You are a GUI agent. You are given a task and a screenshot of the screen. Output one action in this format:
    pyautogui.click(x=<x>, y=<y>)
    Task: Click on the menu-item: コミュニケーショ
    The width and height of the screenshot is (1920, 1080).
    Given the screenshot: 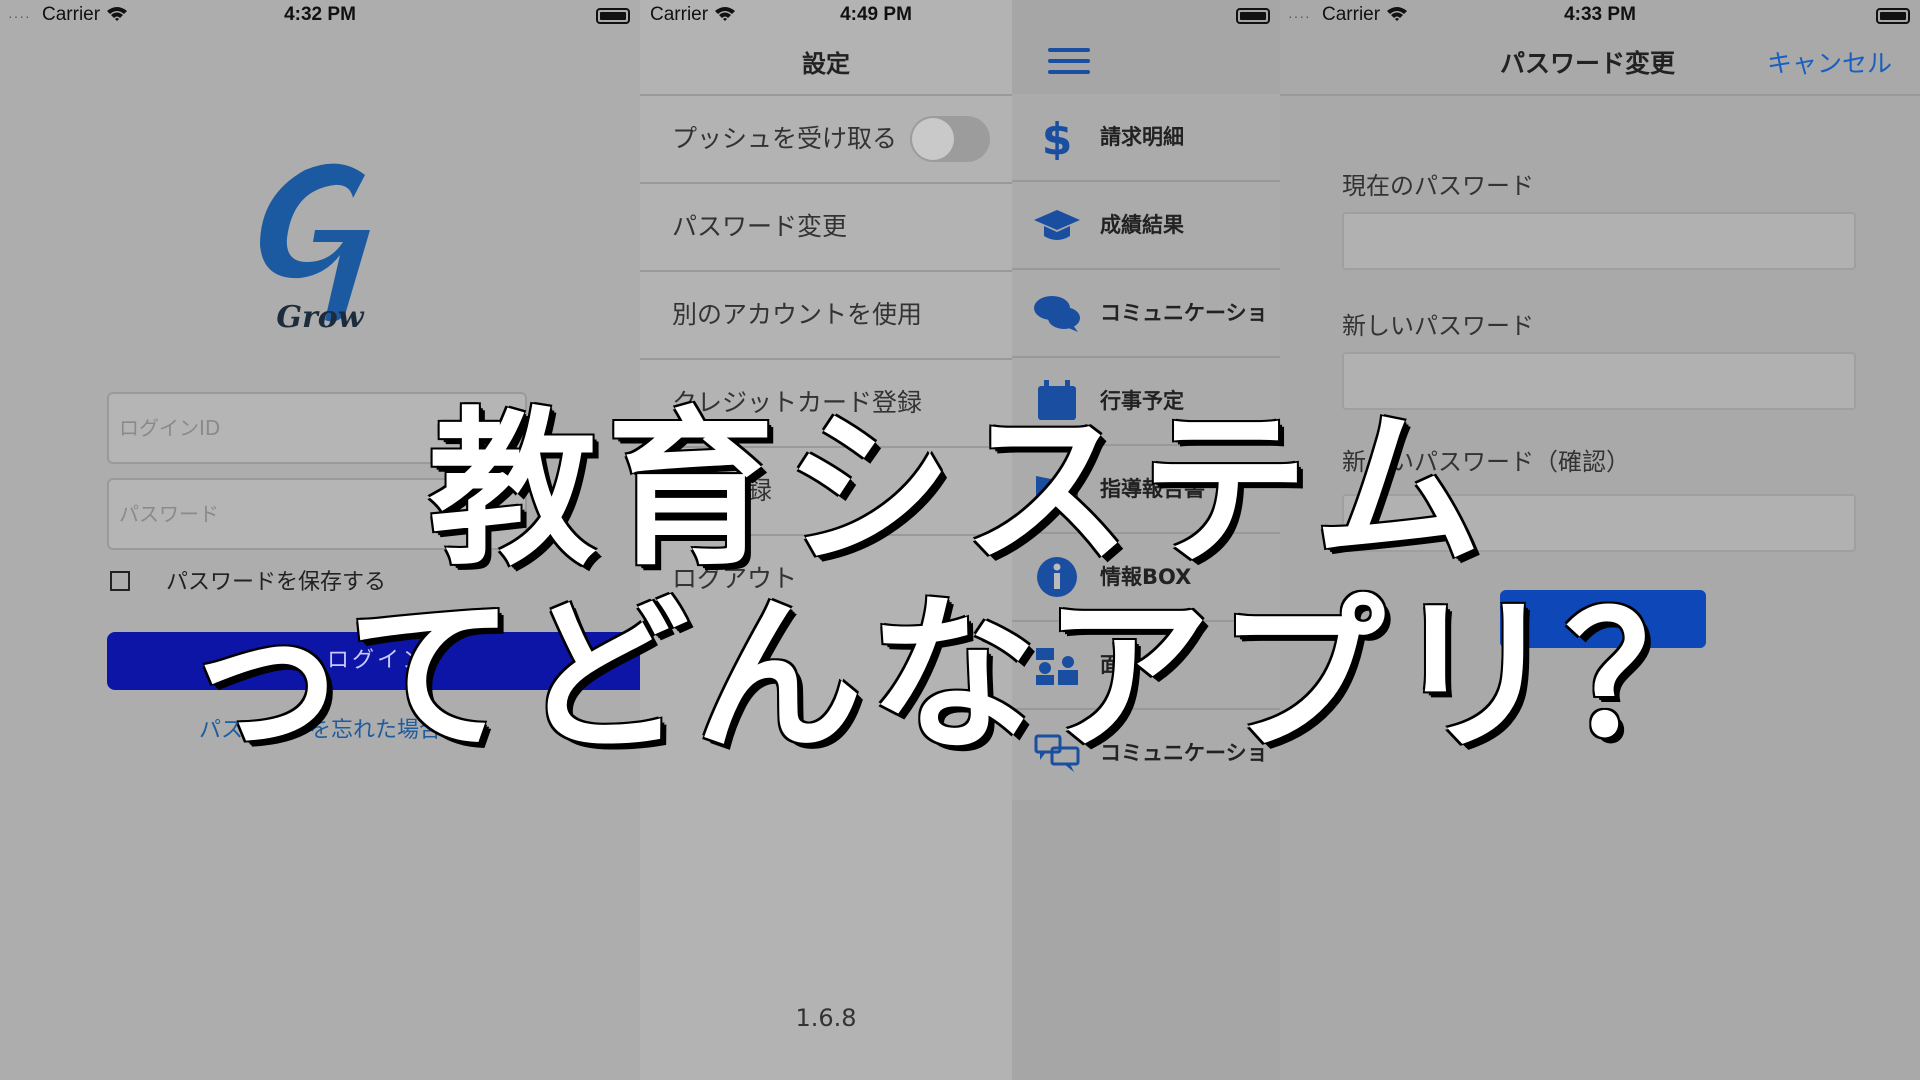 What is the action you would take?
    pyautogui.click(x=1146, y=314)
    